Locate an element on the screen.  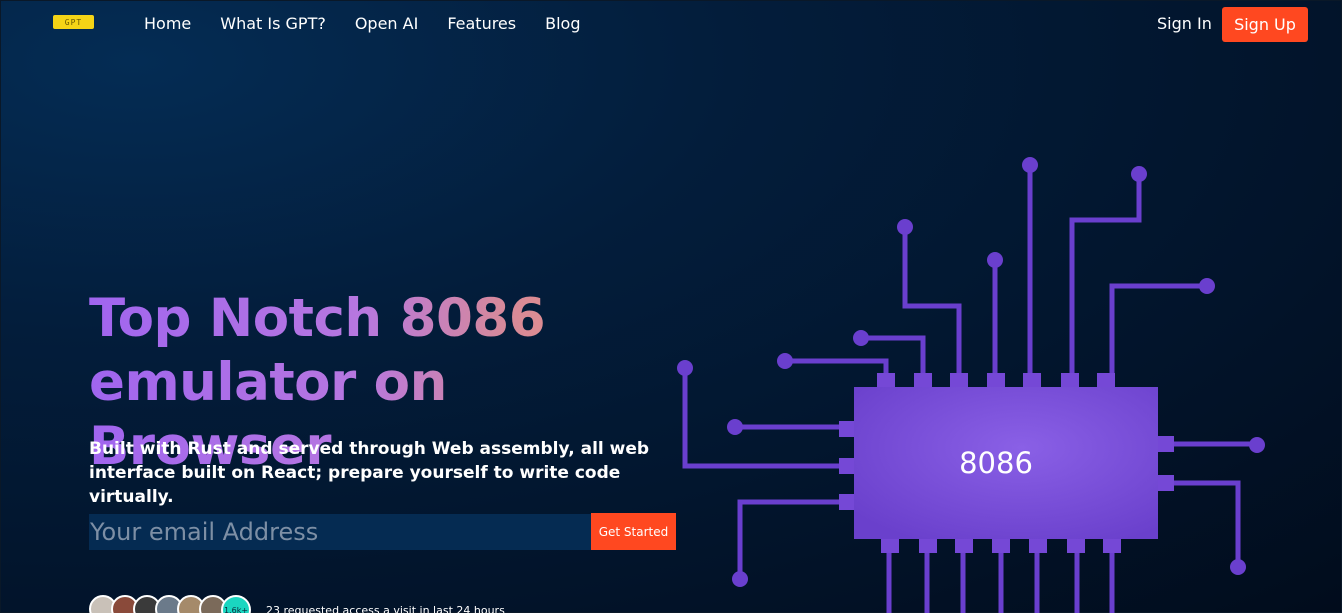
sign-up-button: Sign Up is located at coordinates (1265, 24).